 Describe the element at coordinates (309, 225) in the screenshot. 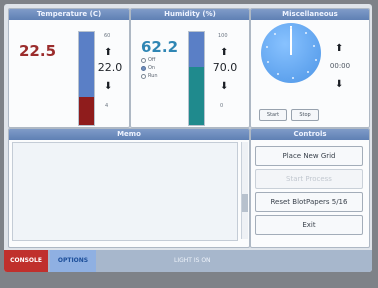

I see `exit-button: Exit` at that location.